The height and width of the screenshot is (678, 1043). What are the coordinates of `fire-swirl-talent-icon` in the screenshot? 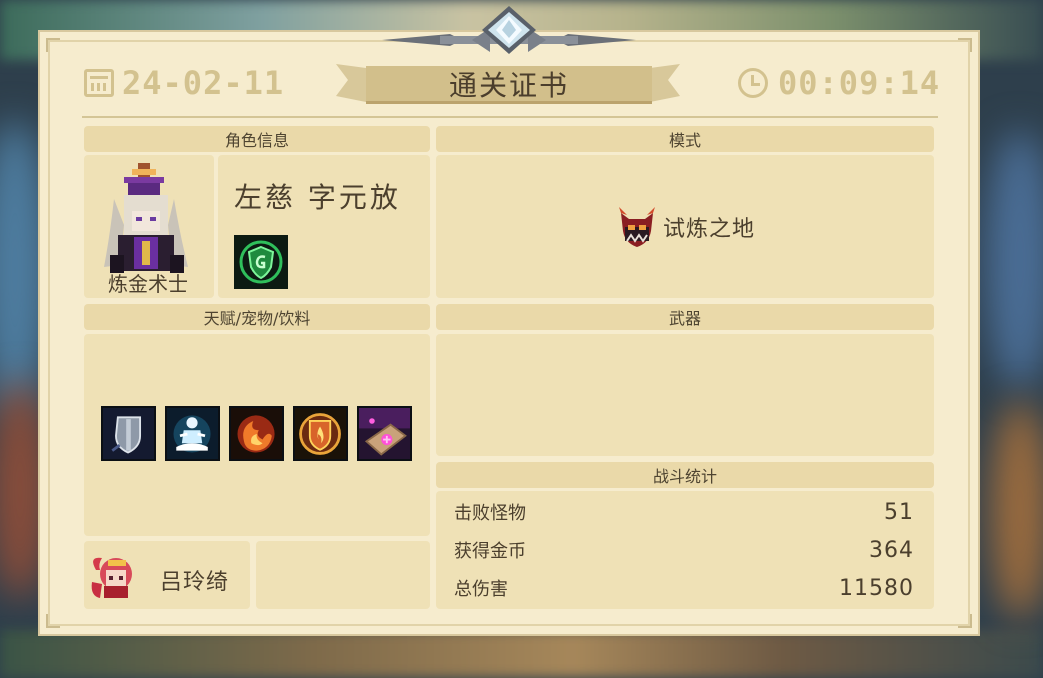 It's located at (256, 433).